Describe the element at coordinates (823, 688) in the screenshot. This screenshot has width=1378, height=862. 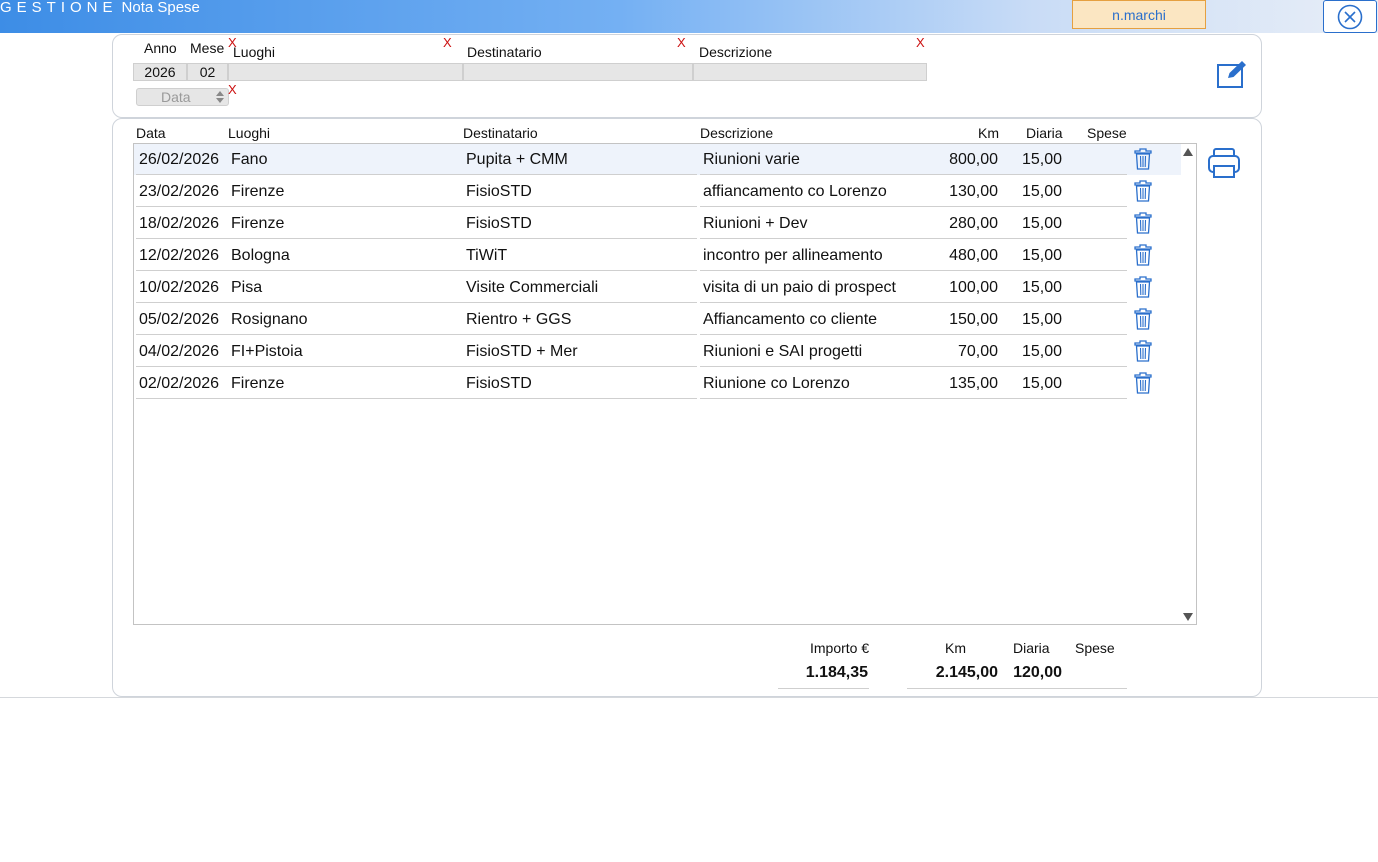
I see `totale-importo-underline` at that location.